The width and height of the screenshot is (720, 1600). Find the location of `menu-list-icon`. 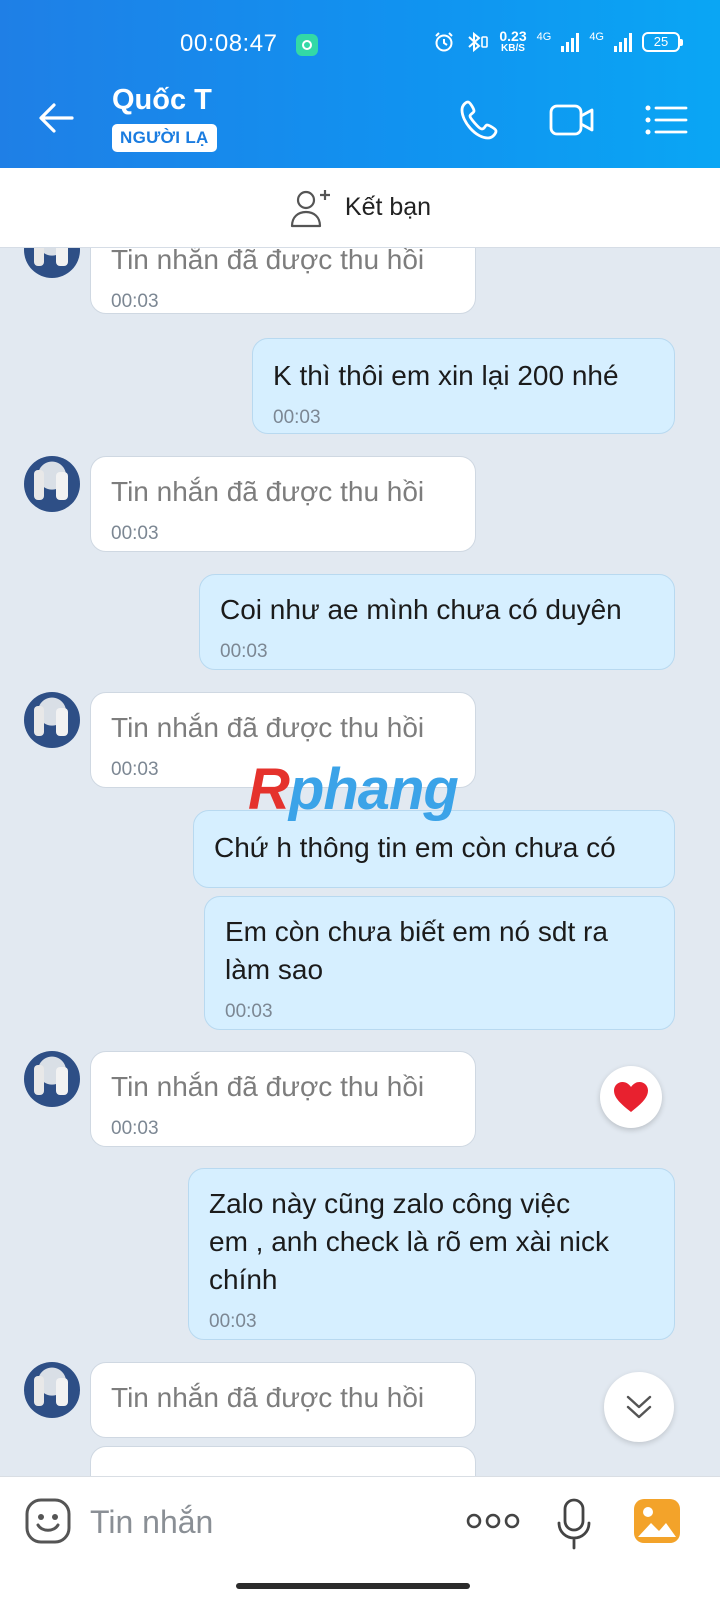

menu-list-icon is located at coordinates (666, 120).